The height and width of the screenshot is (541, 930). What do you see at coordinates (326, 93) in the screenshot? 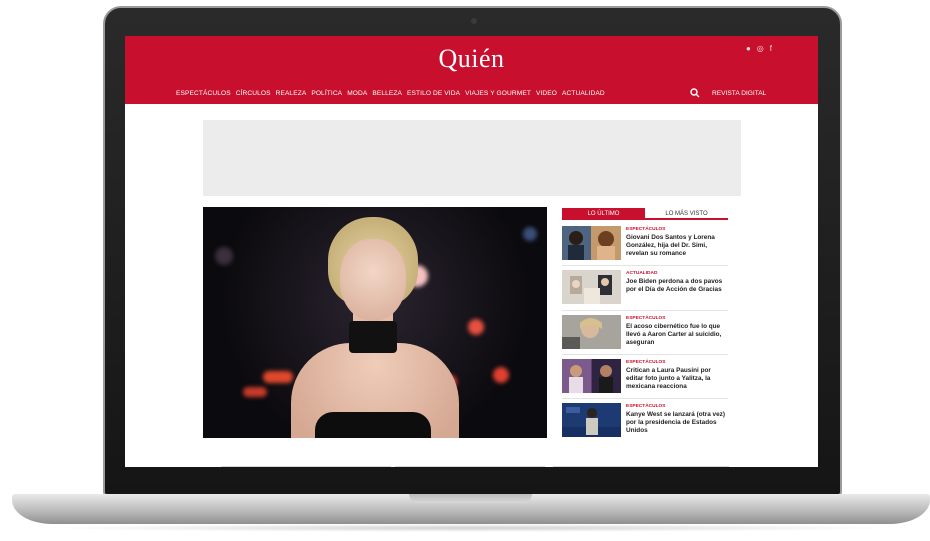
I see `nav-item-politica: POLÍTICA` at bounding box center [326, 93].